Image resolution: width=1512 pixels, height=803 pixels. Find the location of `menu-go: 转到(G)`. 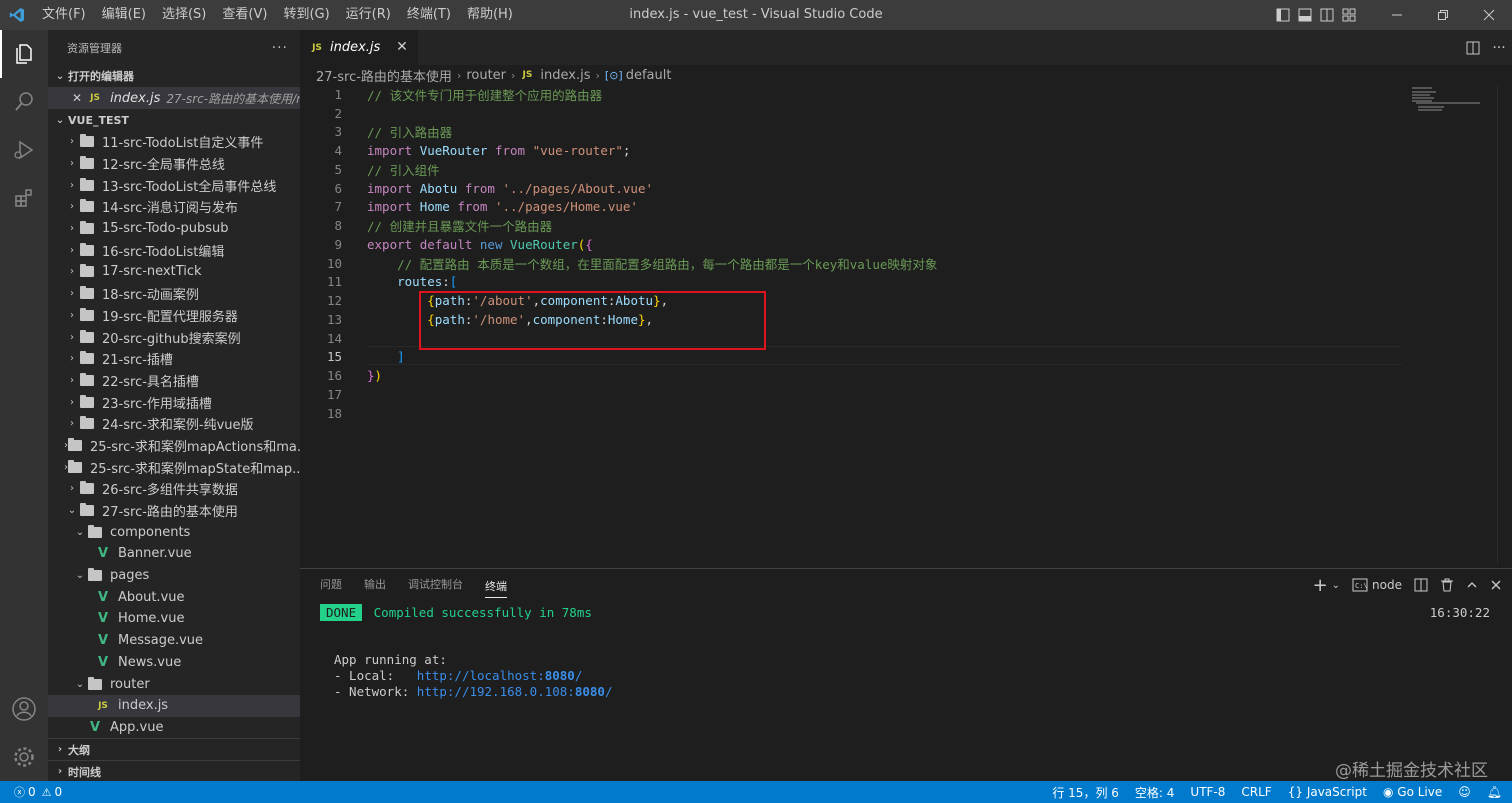

menu-go: 转到(G) is located at coordinates (306, 15).